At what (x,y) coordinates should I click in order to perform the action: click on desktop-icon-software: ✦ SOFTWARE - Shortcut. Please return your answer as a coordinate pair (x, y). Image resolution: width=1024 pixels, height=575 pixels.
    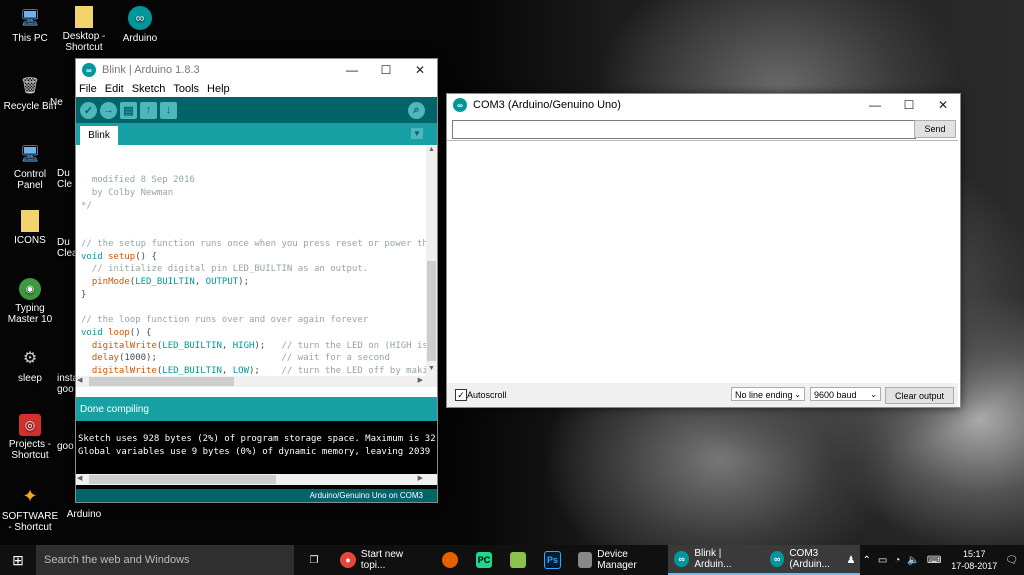
    Looking at the image, I should click on (30, 509).